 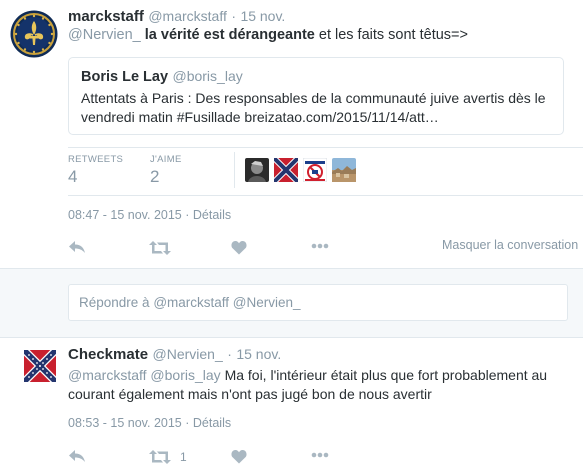 I want to click on reply-like-button, so click(x=240, y=458).